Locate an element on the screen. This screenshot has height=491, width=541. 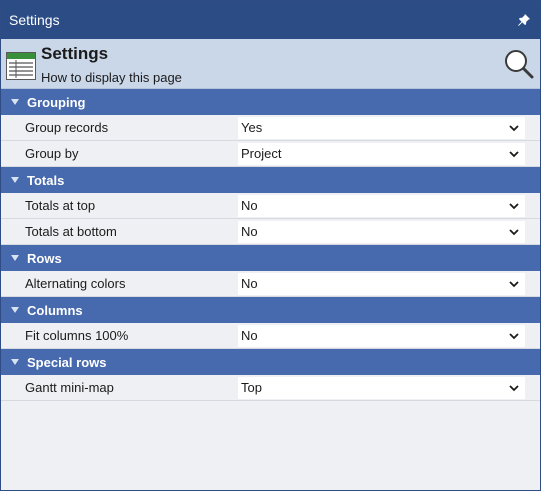
page-header: Settings How to display this page is located at coordinates (270, 64).